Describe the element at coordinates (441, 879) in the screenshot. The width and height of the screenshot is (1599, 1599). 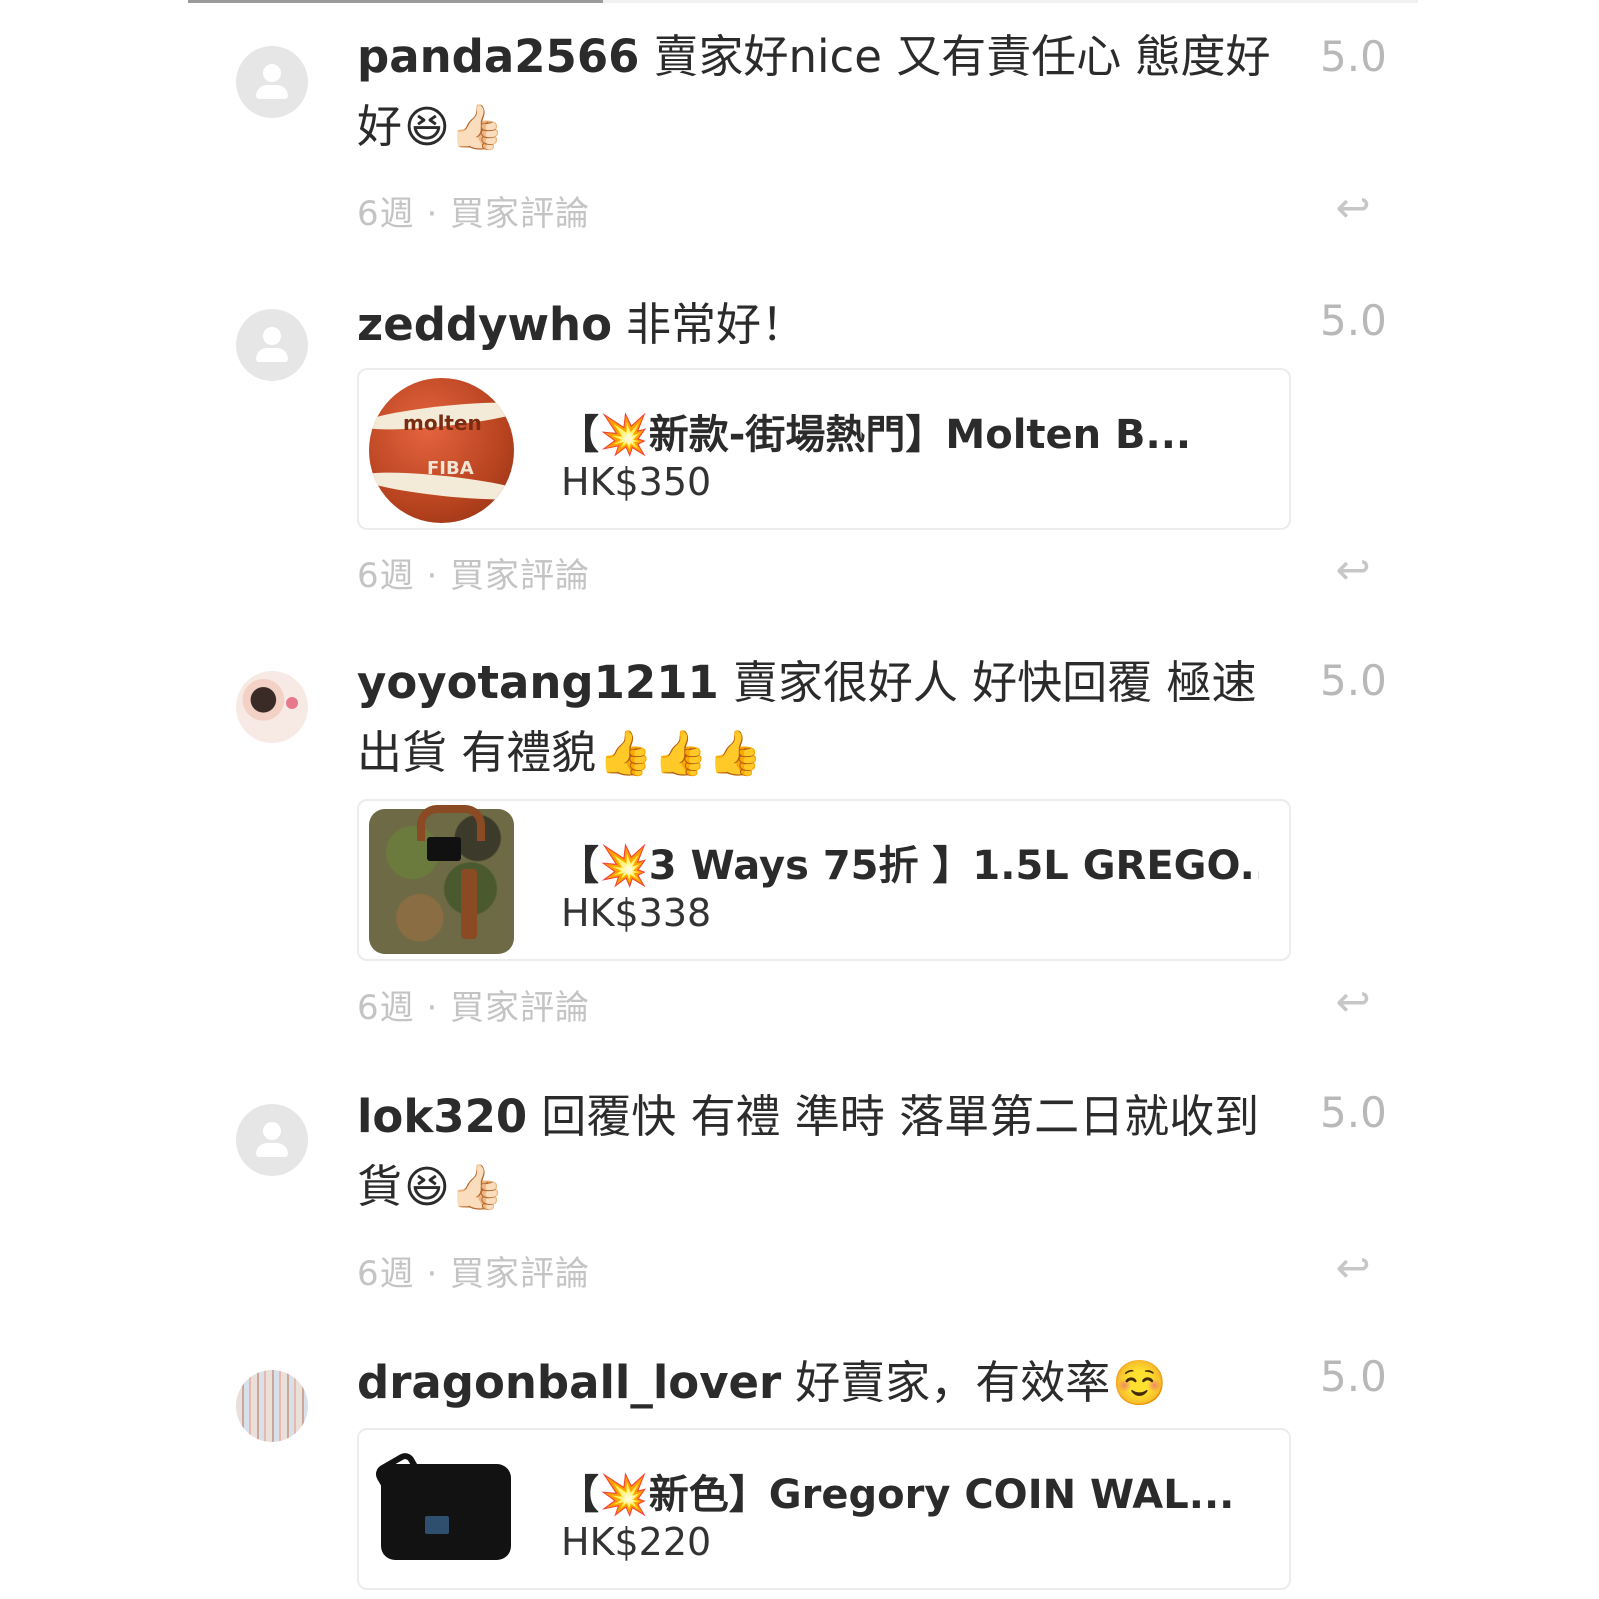
I see `camo-bag-image` at that location.